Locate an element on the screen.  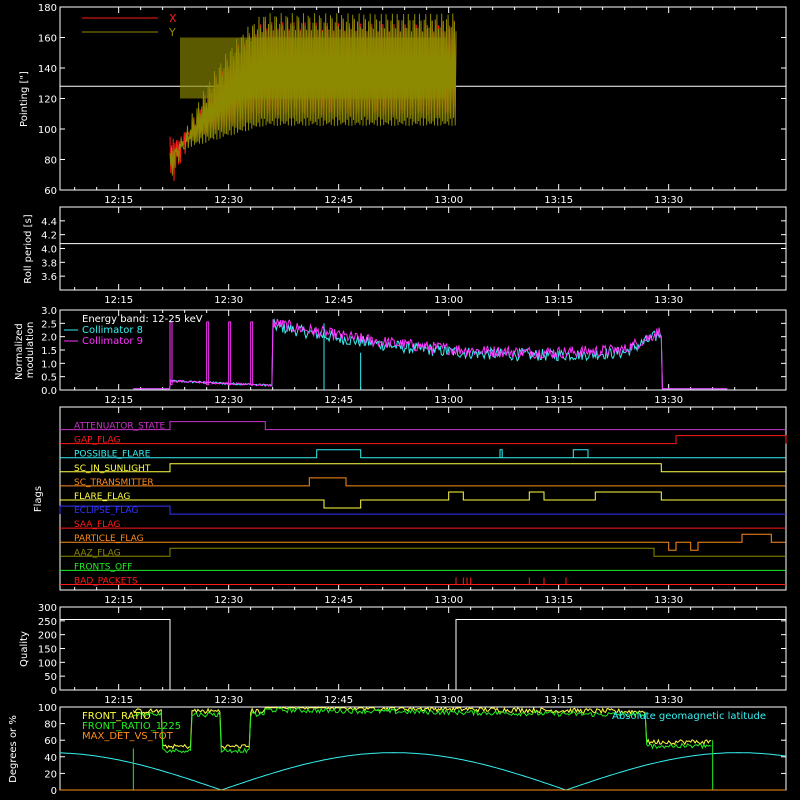
flag-label-particle-flag: PARTICLE_FLAG is located at coordinates (109, 539).